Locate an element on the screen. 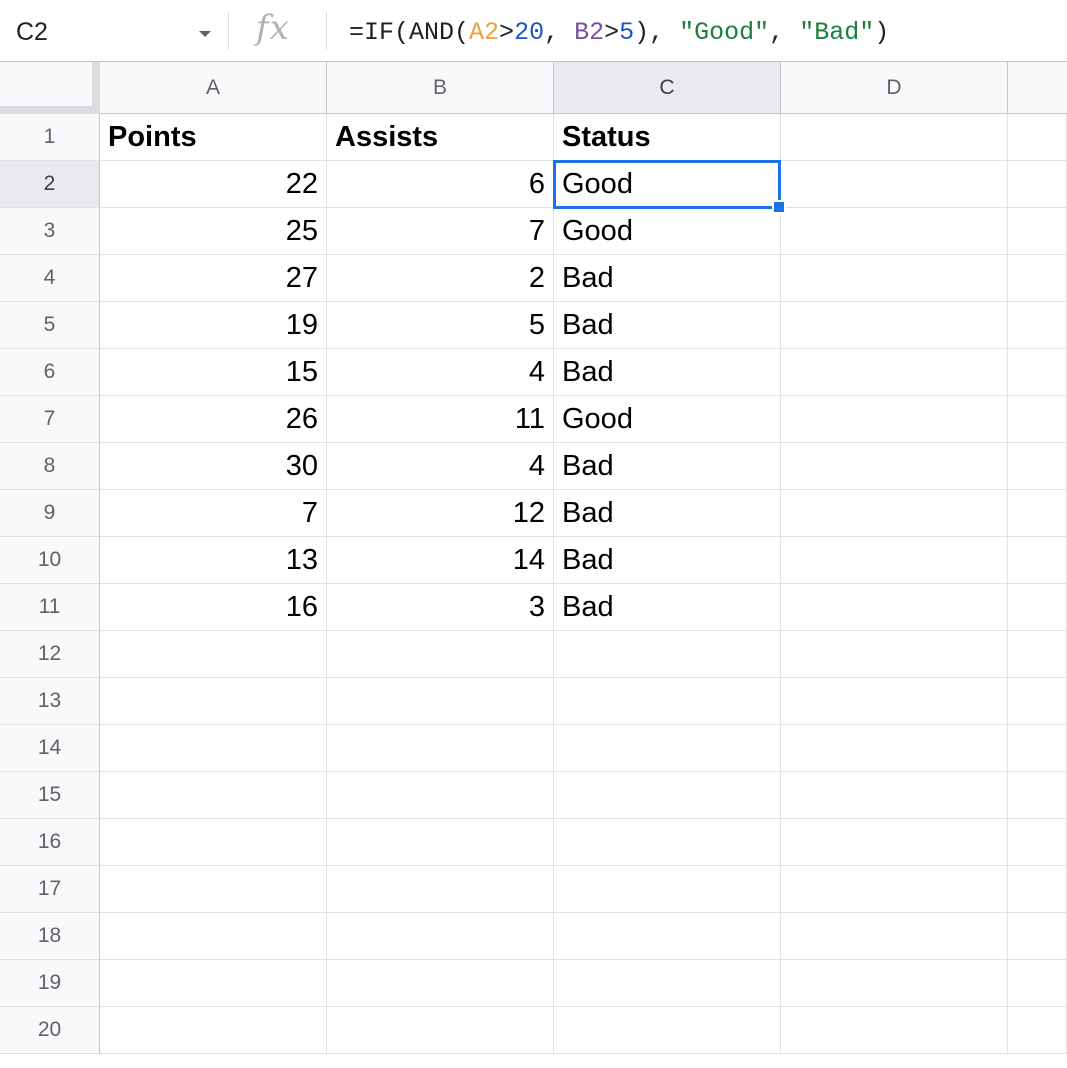  cell-d1 is located at coordinates (894, 137).